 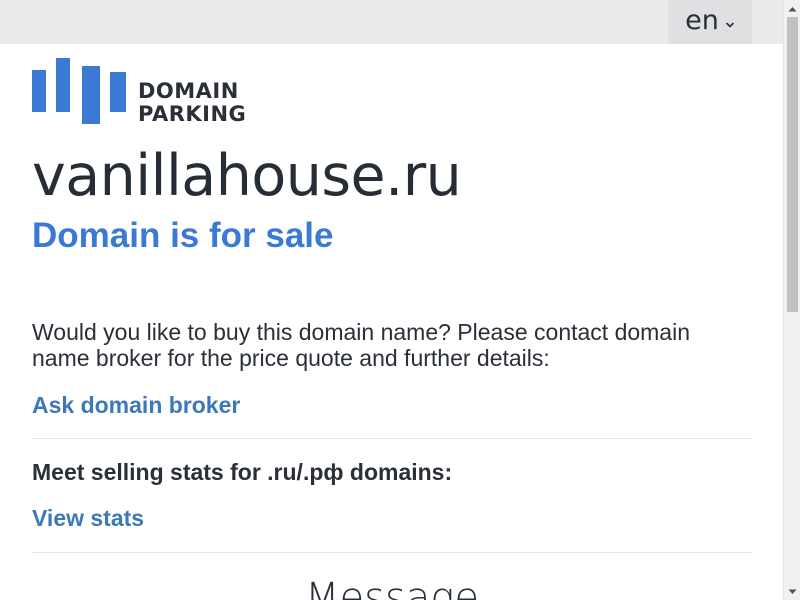 What do you see at coordinates (136, 405) in the screenshot?
I see `ask-domain-broker-link: Ask domain broker` at bounding box center [136, 405].